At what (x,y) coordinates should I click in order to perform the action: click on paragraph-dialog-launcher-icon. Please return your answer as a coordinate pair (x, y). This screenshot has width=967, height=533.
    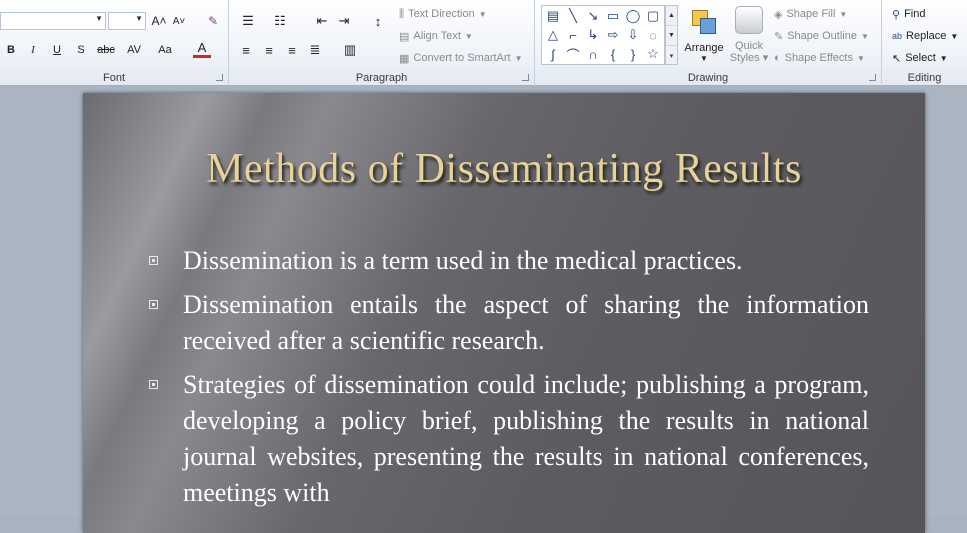
    Looking at the image, I should click on (525, 77).